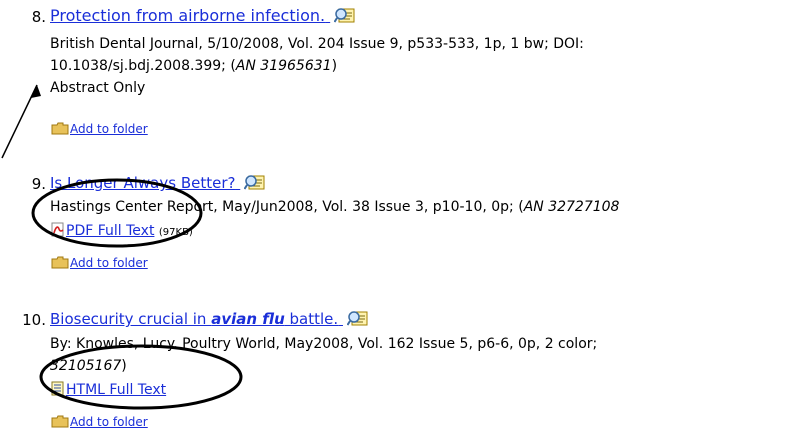  What do you see at coordinates (21, 121) in the screenshot?
I see `annotation-arrow` at bounding box center [21, 121].